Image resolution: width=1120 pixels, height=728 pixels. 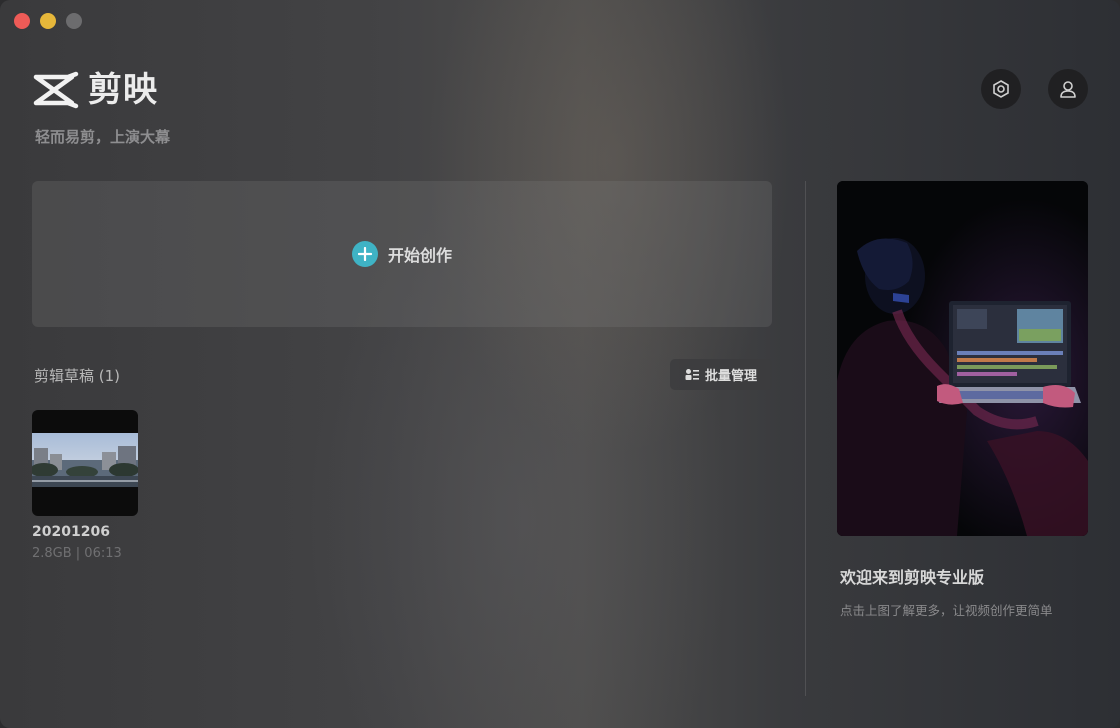 I want to click on promo-title: 欢迎来到剪映专业版, so click(x=912, y=577).